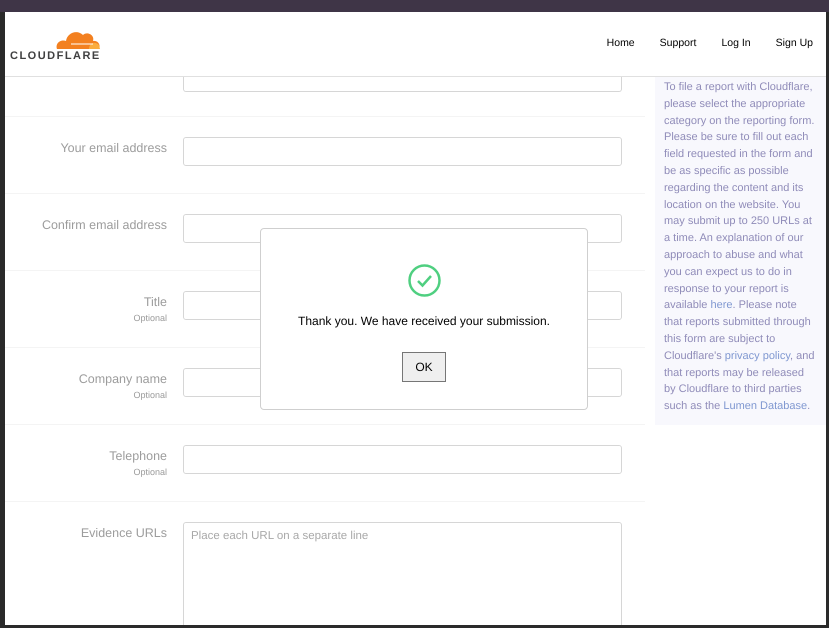 The width and height of the screenshot is (829, 628). What do you see at coordinates (678, 44) in the screenshot?
I see `nav-link: Support` at bounding box center [678, 44].